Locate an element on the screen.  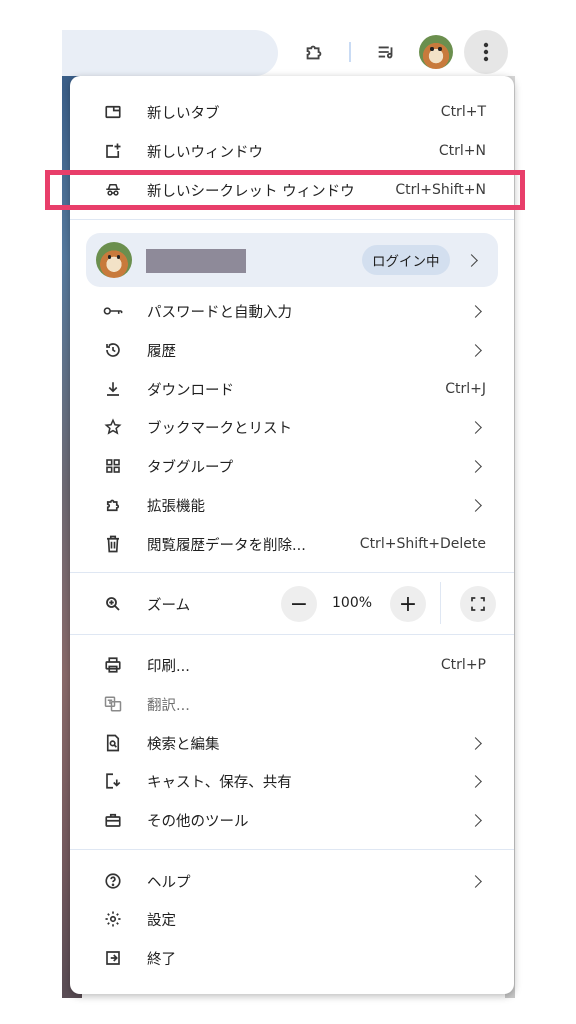
menu-item-label: 終了 is located at coordinates (161, 959).